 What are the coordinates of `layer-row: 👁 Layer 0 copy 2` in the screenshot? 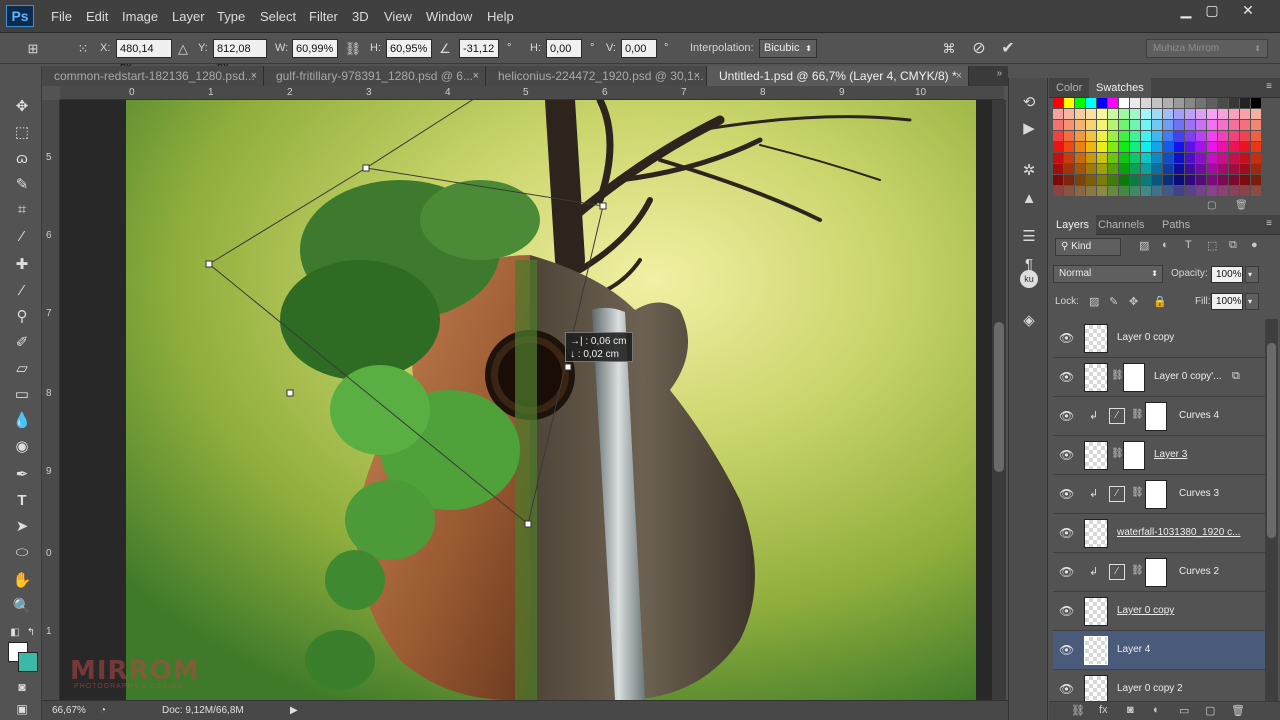 It's located at (1159, 685).